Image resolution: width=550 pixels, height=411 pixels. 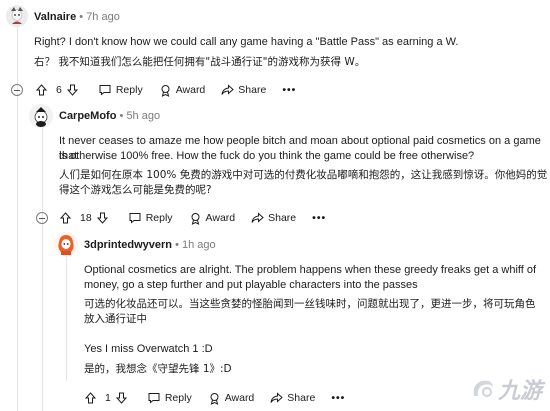 I want to click on timestamp: 7h ago, so click(x=103, y=17).